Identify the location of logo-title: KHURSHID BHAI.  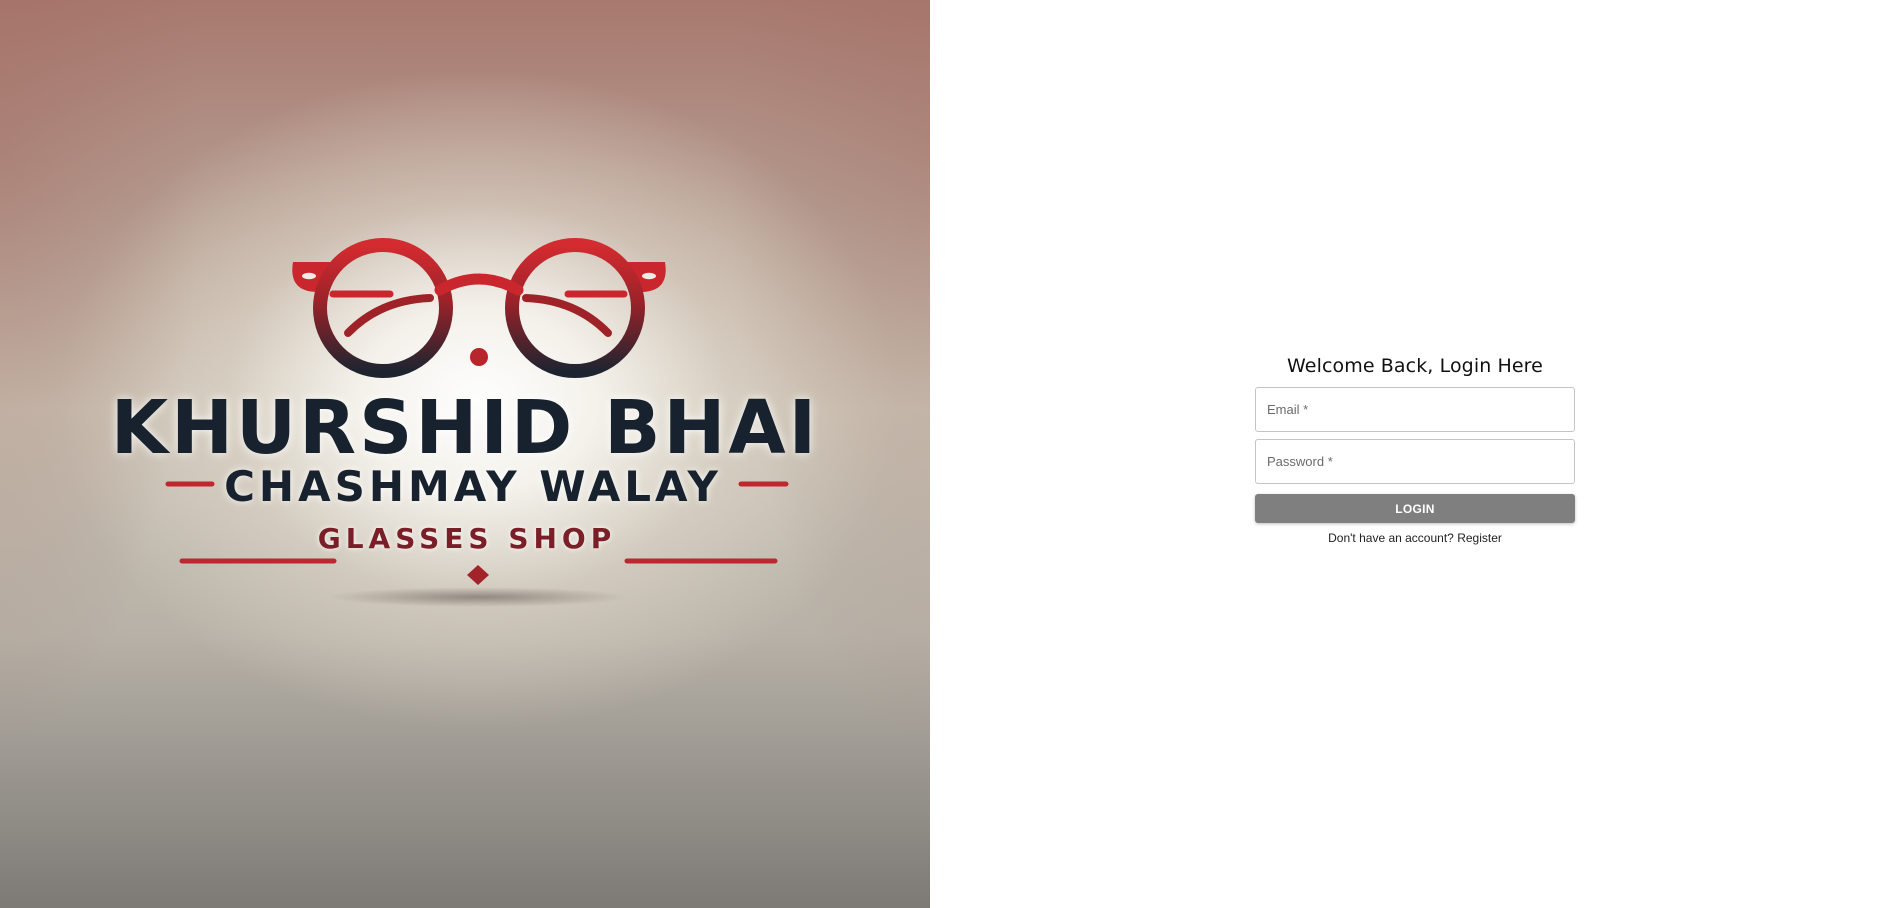
(465, 428).